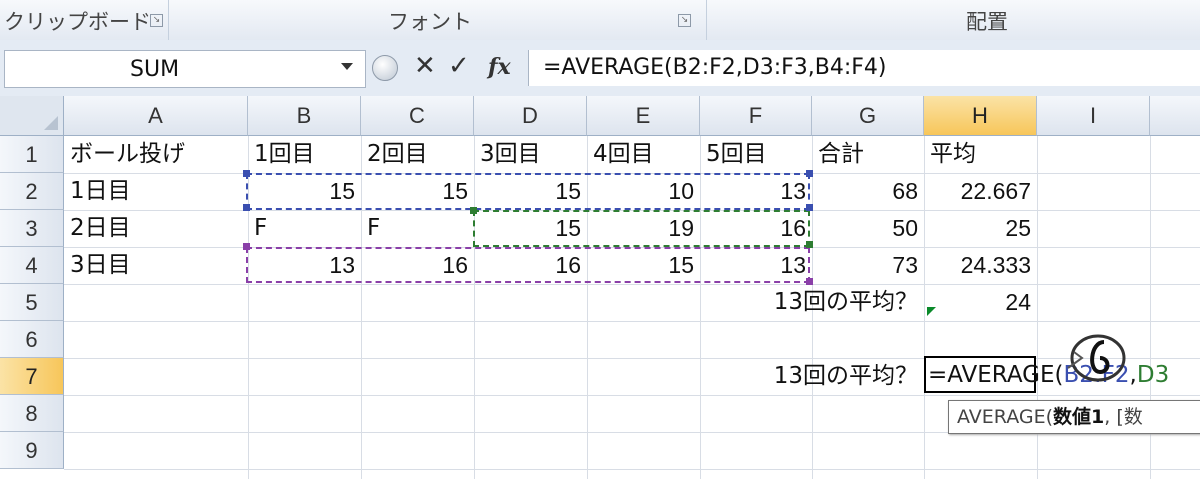 The width and height of the screenshot is (1200, 479). I want to click on select-all-button, so click(32, 116).